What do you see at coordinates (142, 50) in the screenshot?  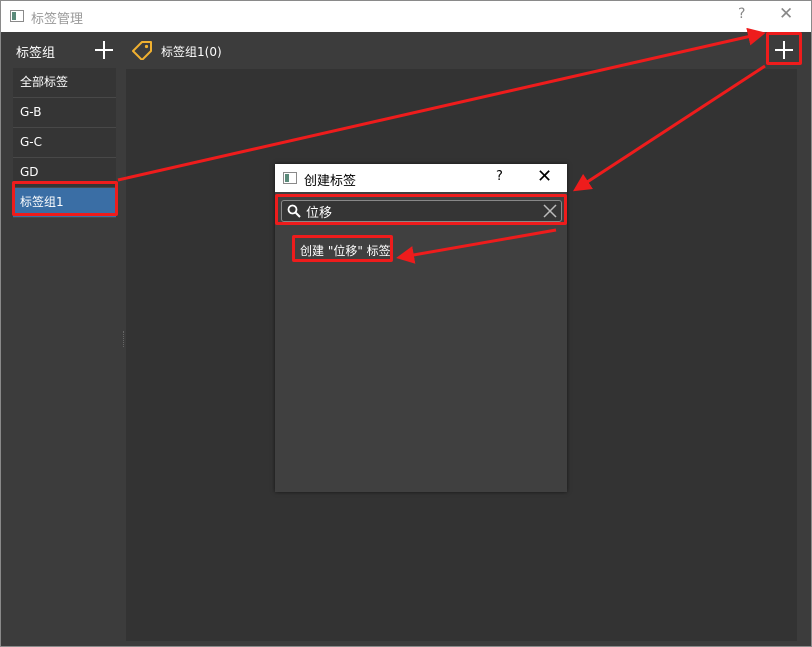 I see `tag-icon` at bounding box center [142, 50].